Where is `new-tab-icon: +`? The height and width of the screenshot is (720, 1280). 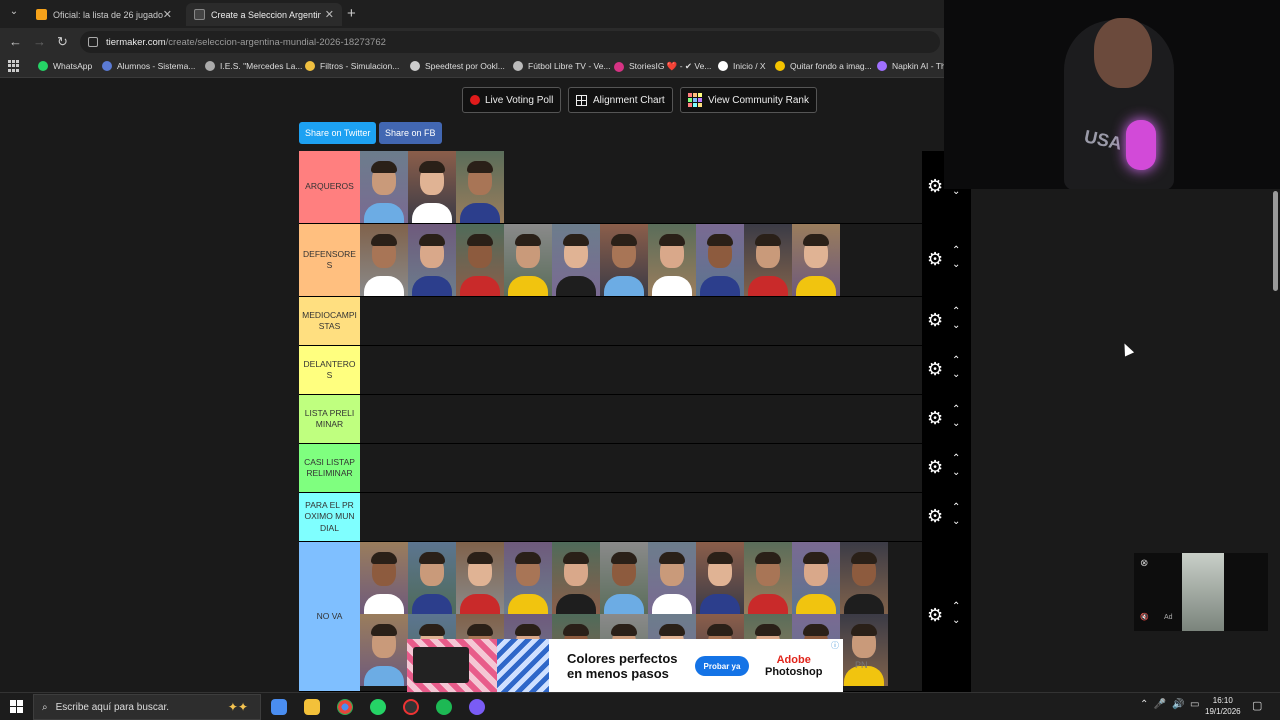 new-tab-icon: + is located at coordinates (351, 13).